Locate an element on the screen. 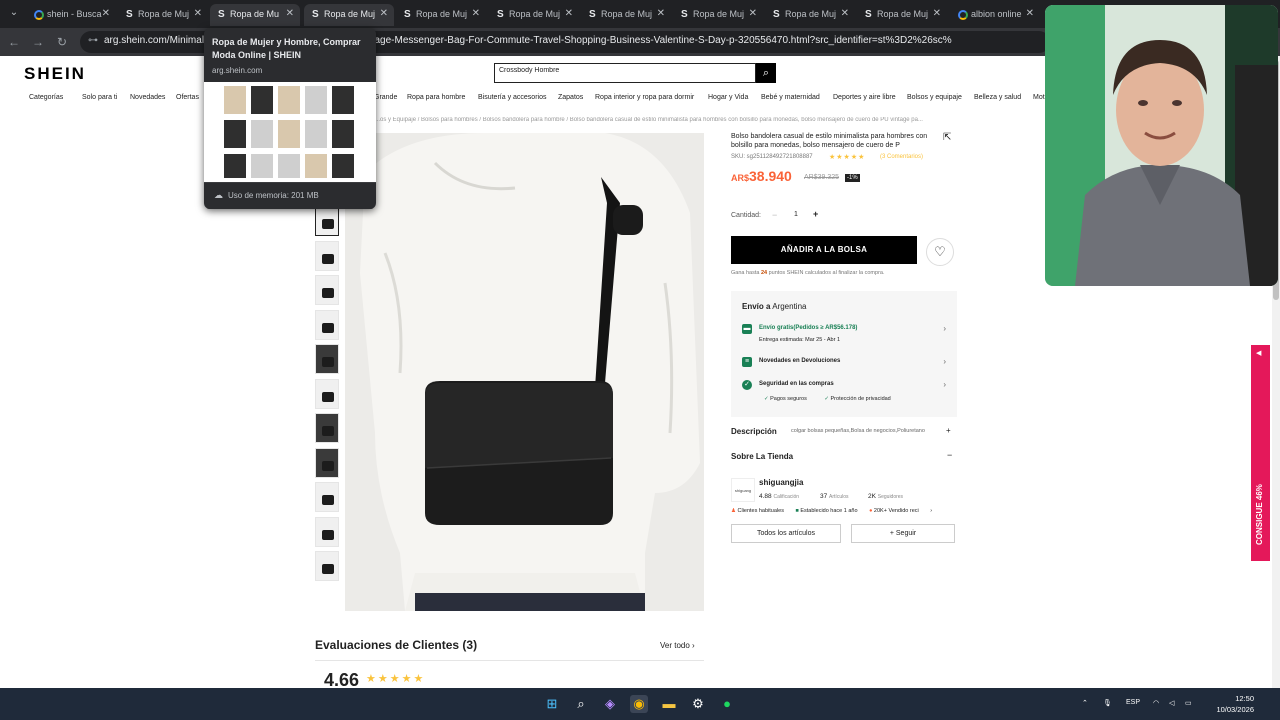 The width and height of the screenshot is (1280, 720). tab-title: albion online is located at coordinates (996, 14).